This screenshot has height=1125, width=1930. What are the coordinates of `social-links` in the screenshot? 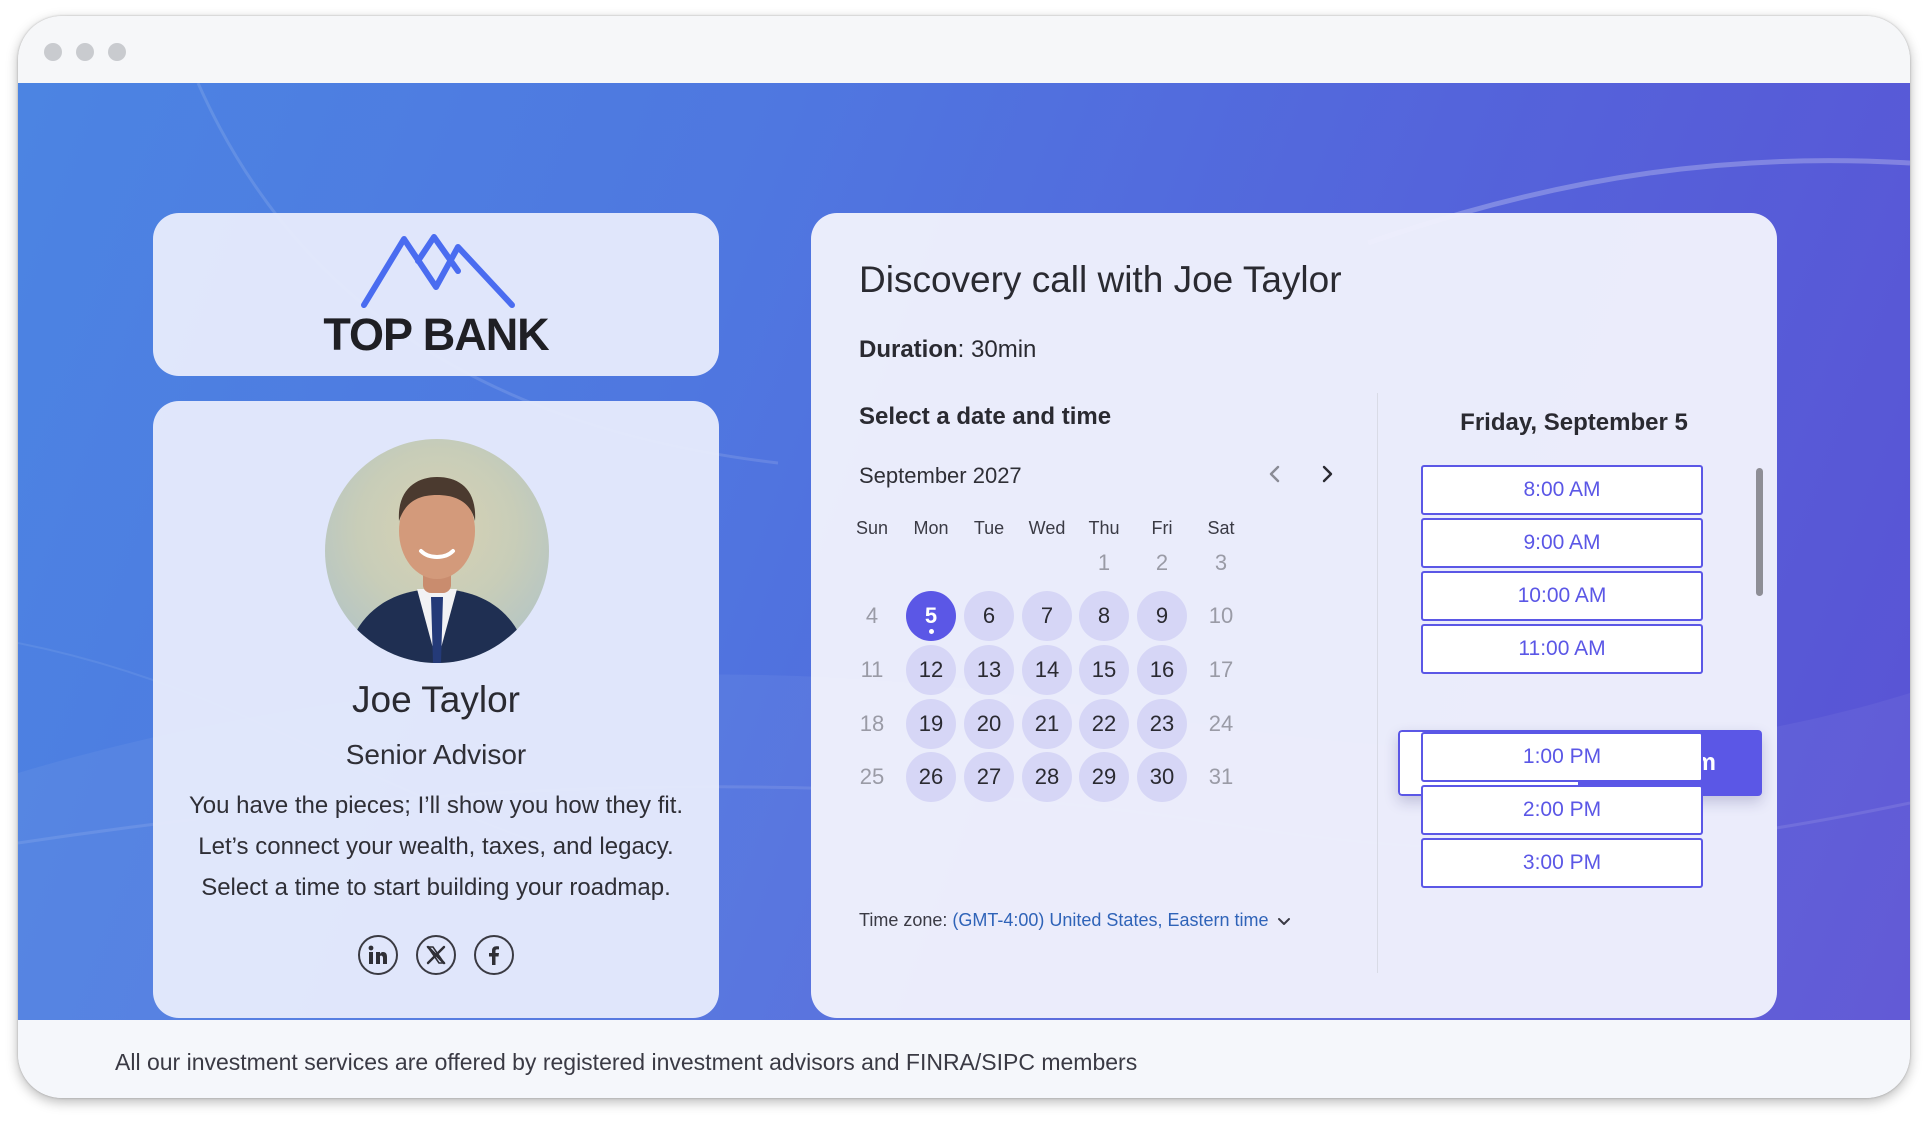 It's located at (436, 955).